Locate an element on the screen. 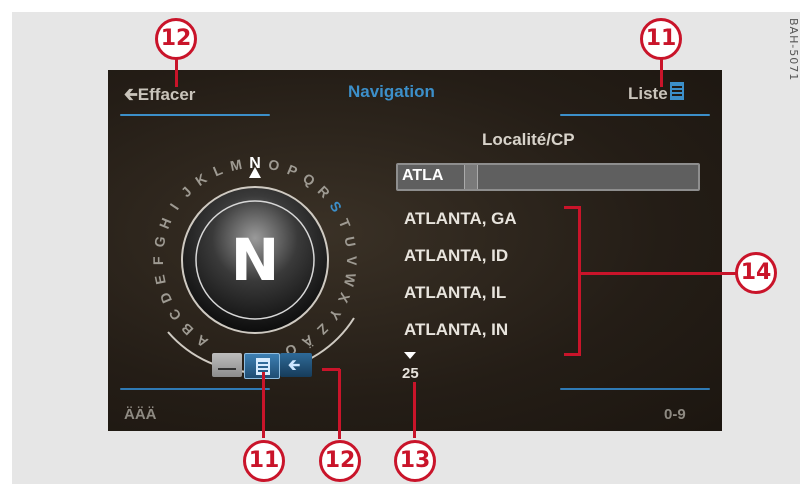 The height and width of the screenshot is (487, 802). selected-letter: N is located at coordinates (255, 260).